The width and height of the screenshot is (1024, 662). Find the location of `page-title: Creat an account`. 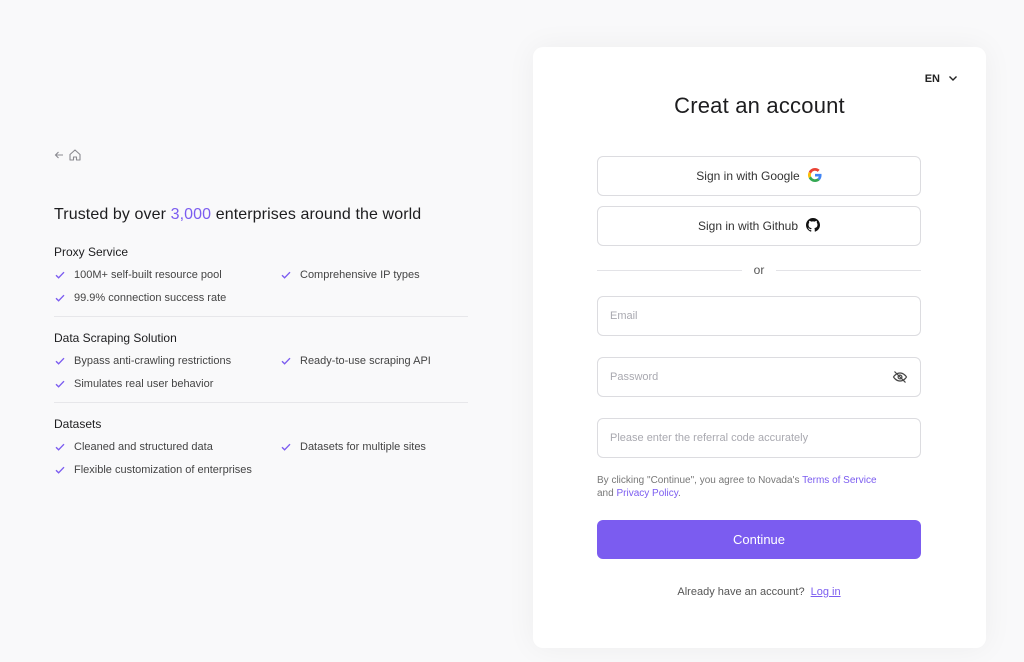

page-title: Creat an account is located at coordinates (759, 105).